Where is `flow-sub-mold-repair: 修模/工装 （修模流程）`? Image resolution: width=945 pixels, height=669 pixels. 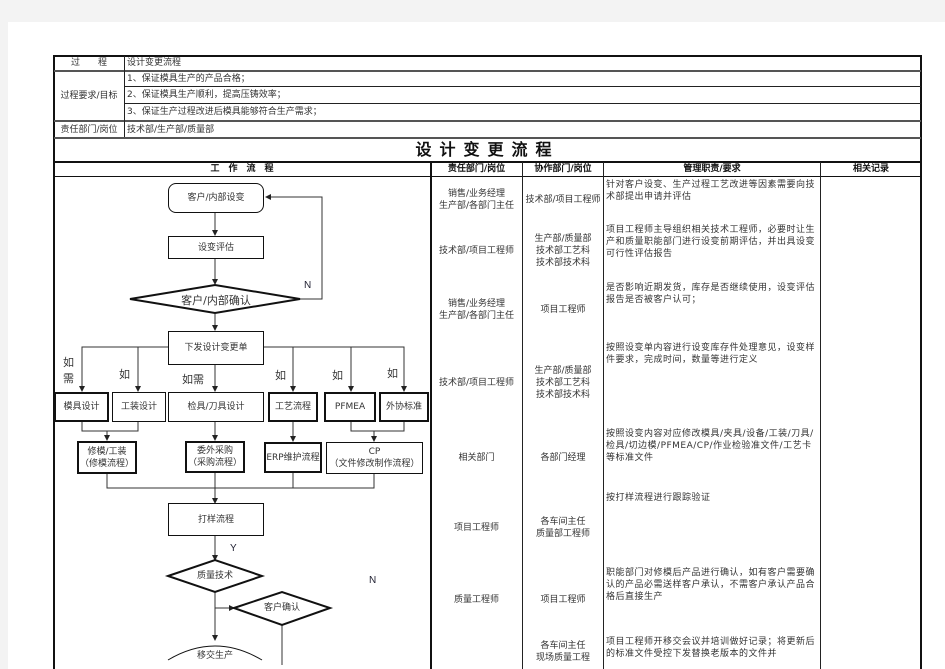
flow-sub-mold-repair: 修模/工装 （修模流程） is located at coordinates (107, 457).